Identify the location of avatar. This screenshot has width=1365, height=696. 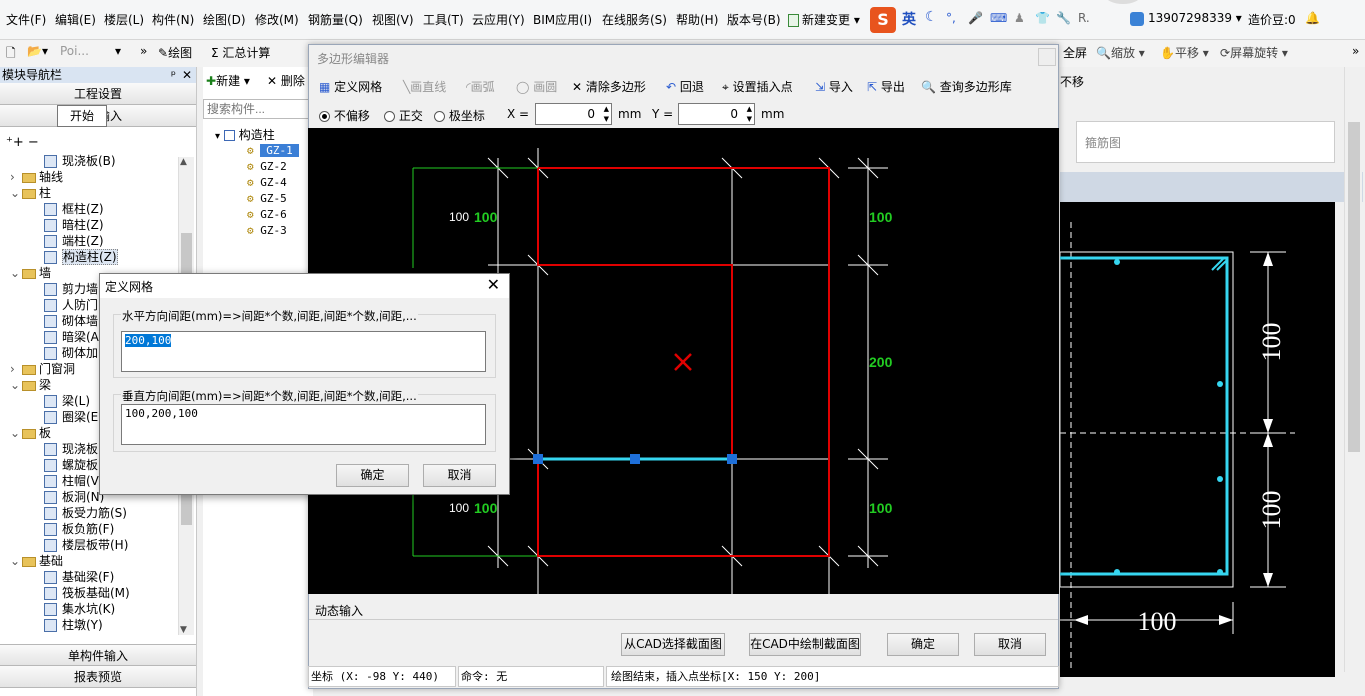
(1123, 2).